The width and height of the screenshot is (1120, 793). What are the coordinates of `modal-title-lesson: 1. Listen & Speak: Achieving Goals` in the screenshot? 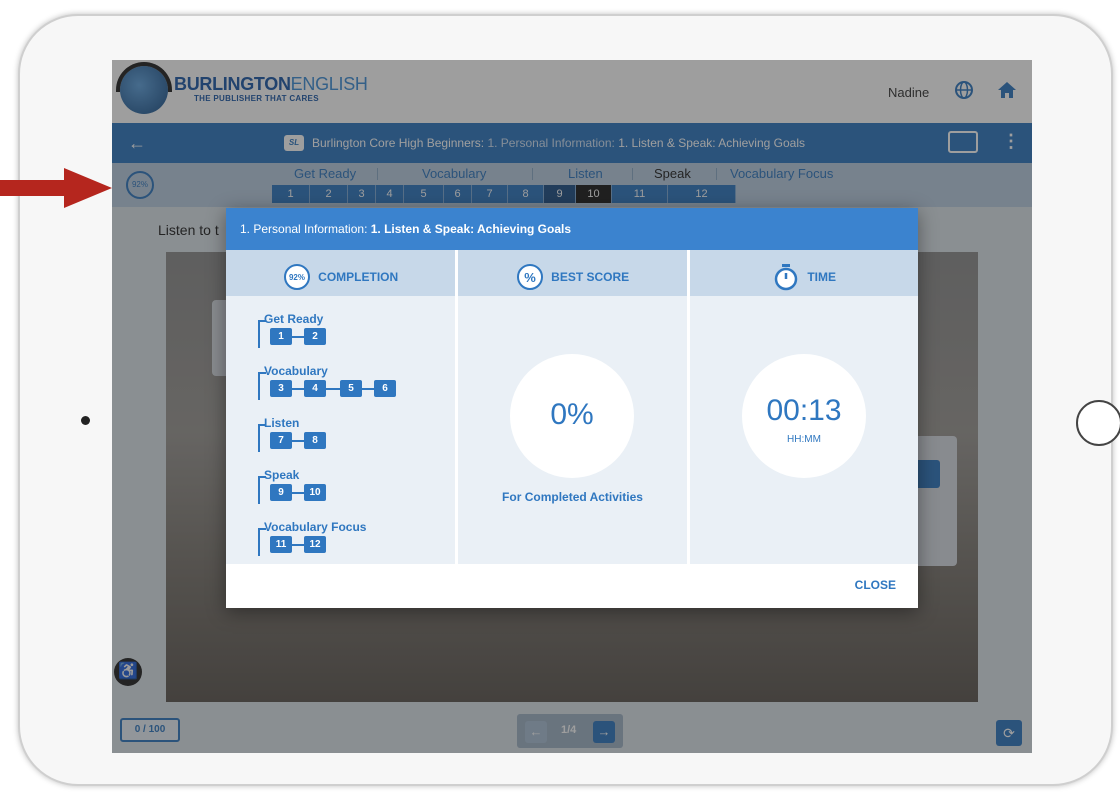 It's located at (471, 229).